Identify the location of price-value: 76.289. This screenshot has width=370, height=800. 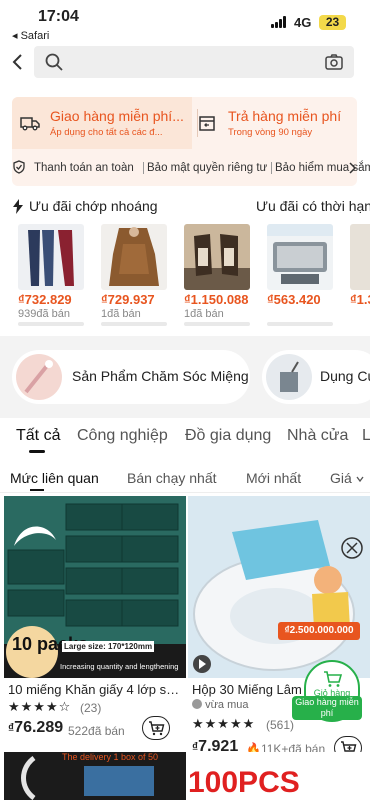
(39, 727).